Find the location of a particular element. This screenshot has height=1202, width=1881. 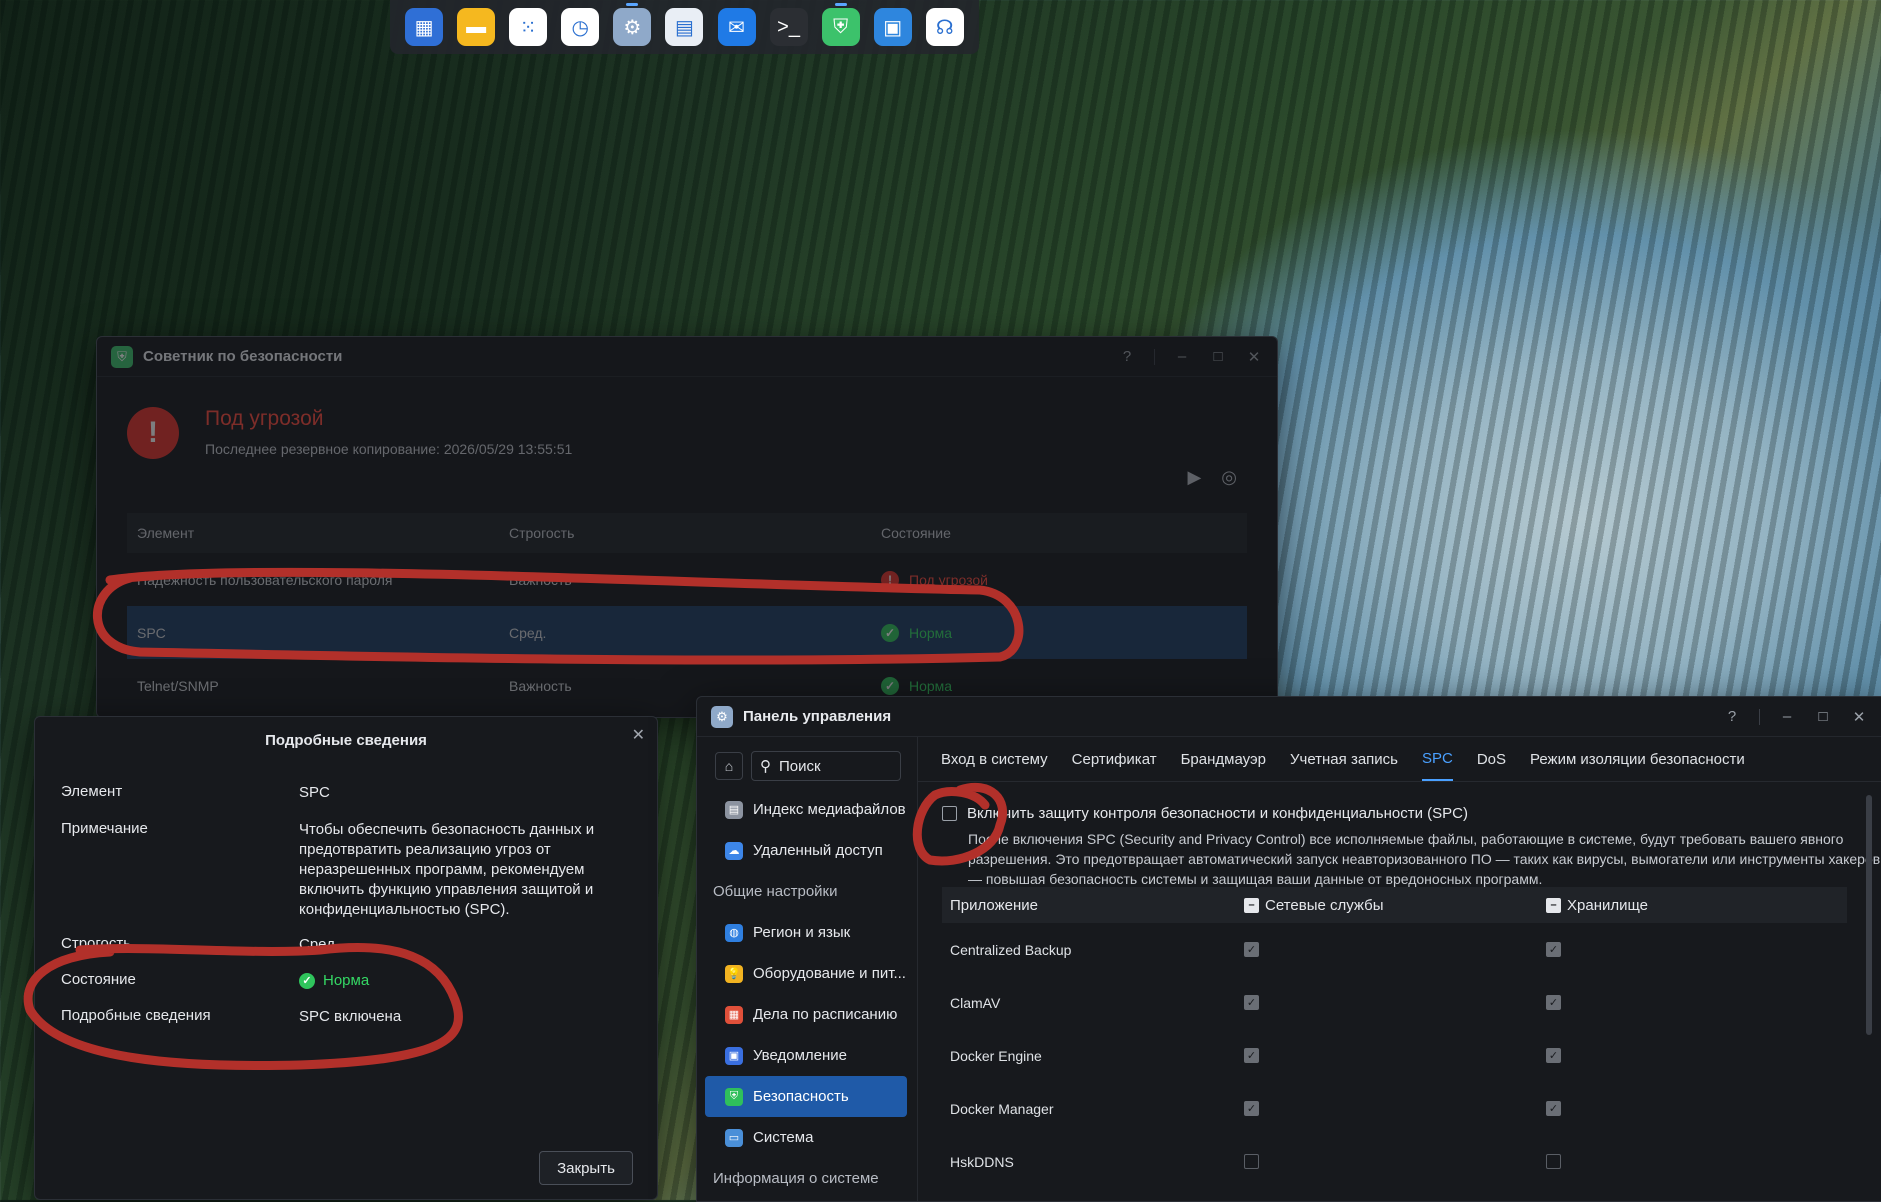

support-icon: ☊ is located at coordinates (944, 27).